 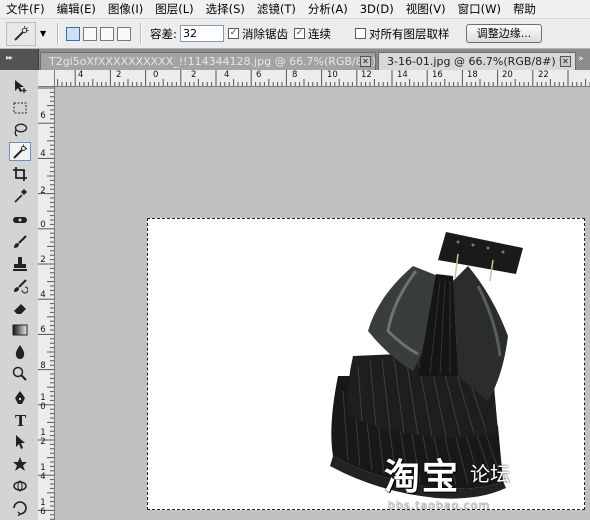 I want to click on menu-edit: 编辑(E), so click(x=76, y=9).